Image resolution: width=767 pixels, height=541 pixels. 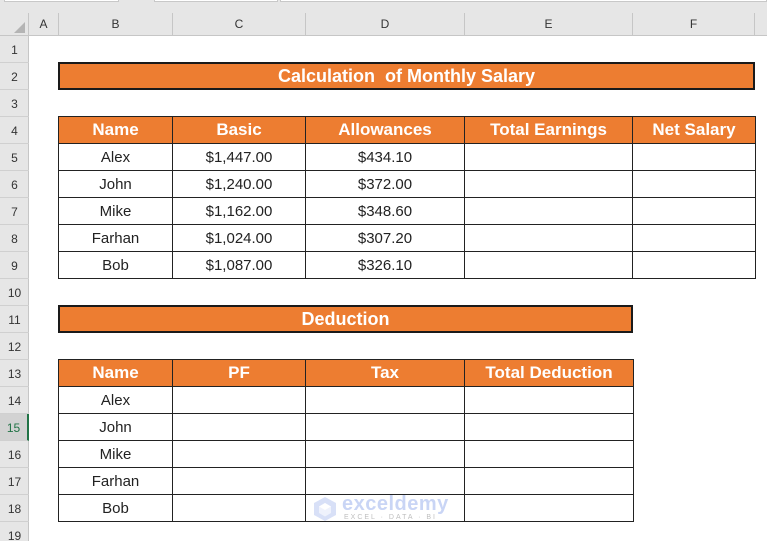 What do you see at coordinates (383, 6) in the screenshot?
I see `formula-bar-strip` at bounding box center [383, 6].